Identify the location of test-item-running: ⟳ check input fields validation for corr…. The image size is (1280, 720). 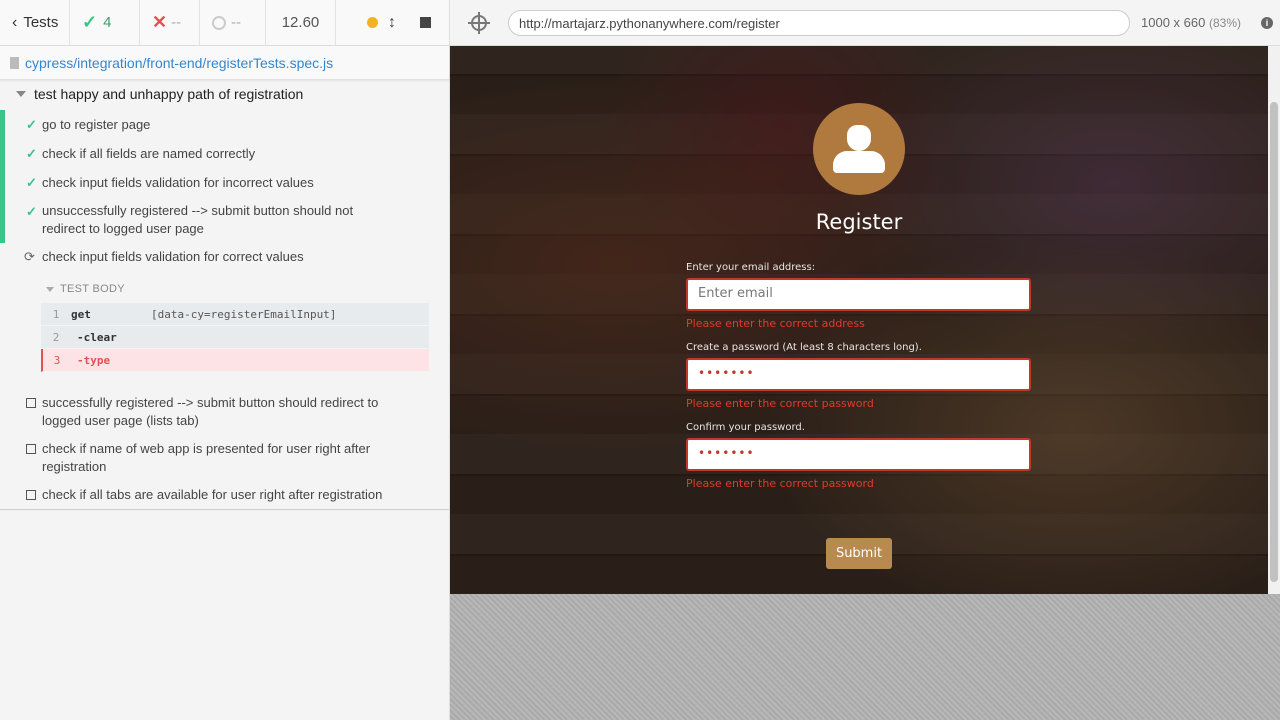
(224, 258).